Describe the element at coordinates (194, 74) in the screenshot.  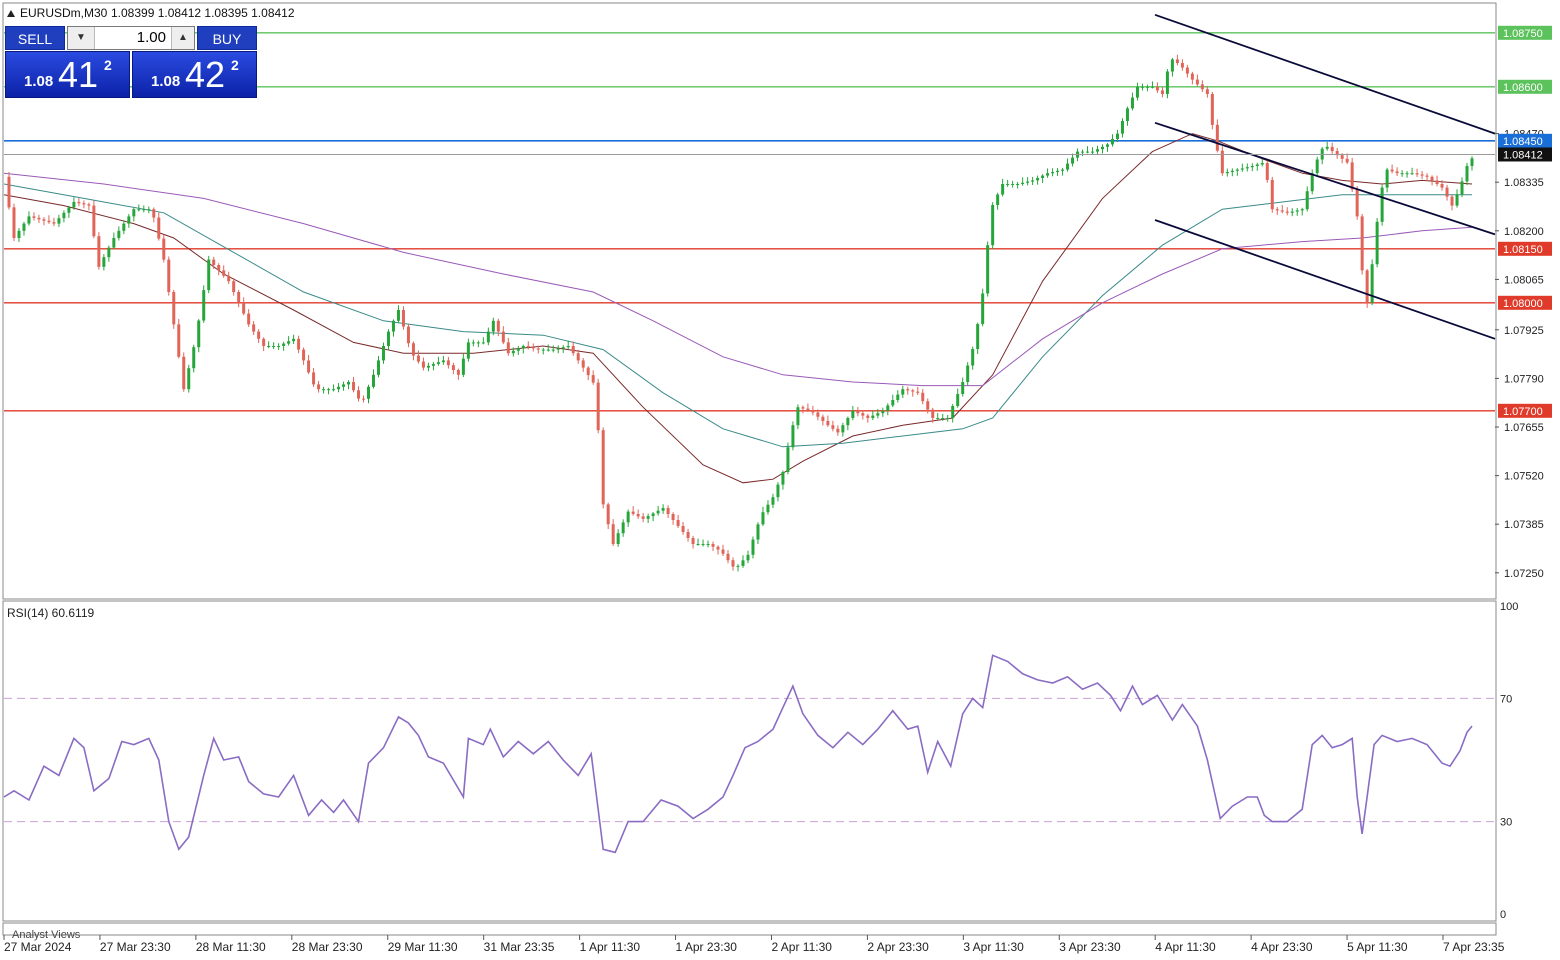
I see `buy-price-box: 1.08 42 2` at that location.